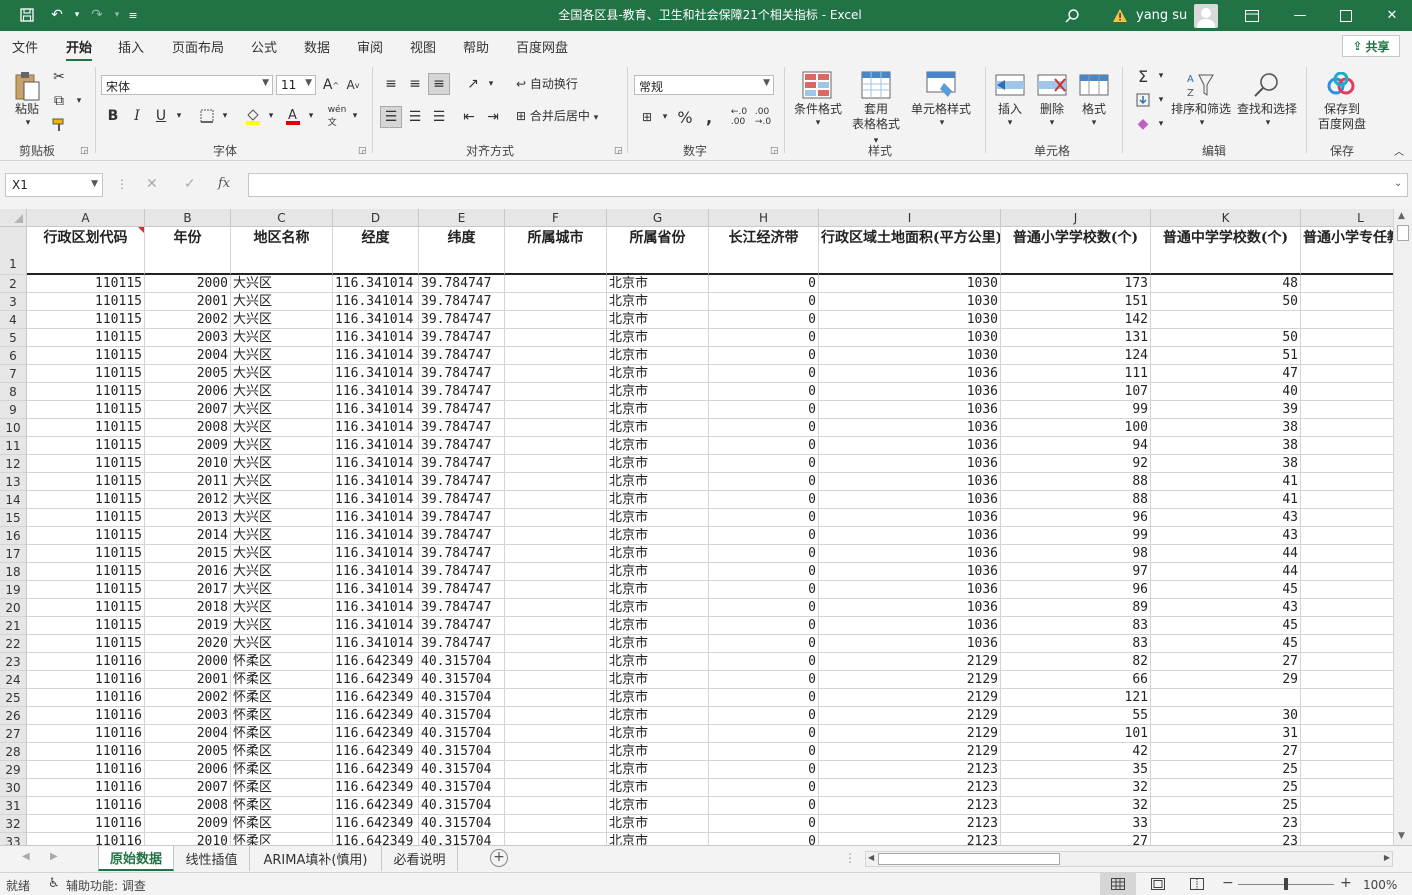 Image resolution: width=1412 pixels, height=895 pixels. What do you see at coordinates (13, 500) in the screenshot?
I see `row-header: 14` at bounding box center [13, 500].